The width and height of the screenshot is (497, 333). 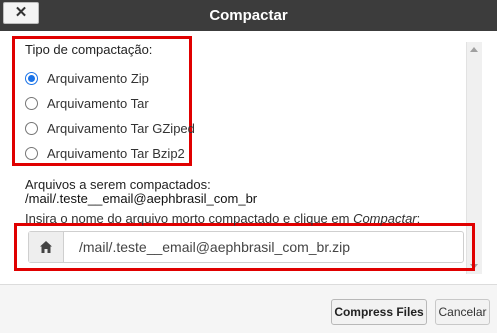 What do you see at coordinates (116, 153) in the screenshot?
I see `radio-label: Arquivamento Tar Bzip2` at bounding box center [116, 153].